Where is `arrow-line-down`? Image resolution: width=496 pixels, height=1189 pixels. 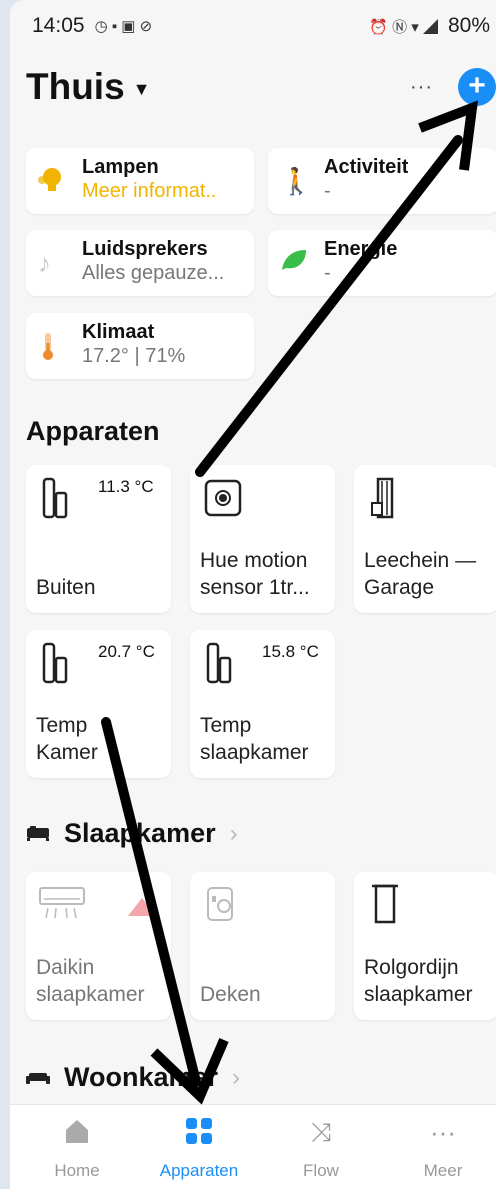 arrow-line-down is located at coordinates (151, 902).